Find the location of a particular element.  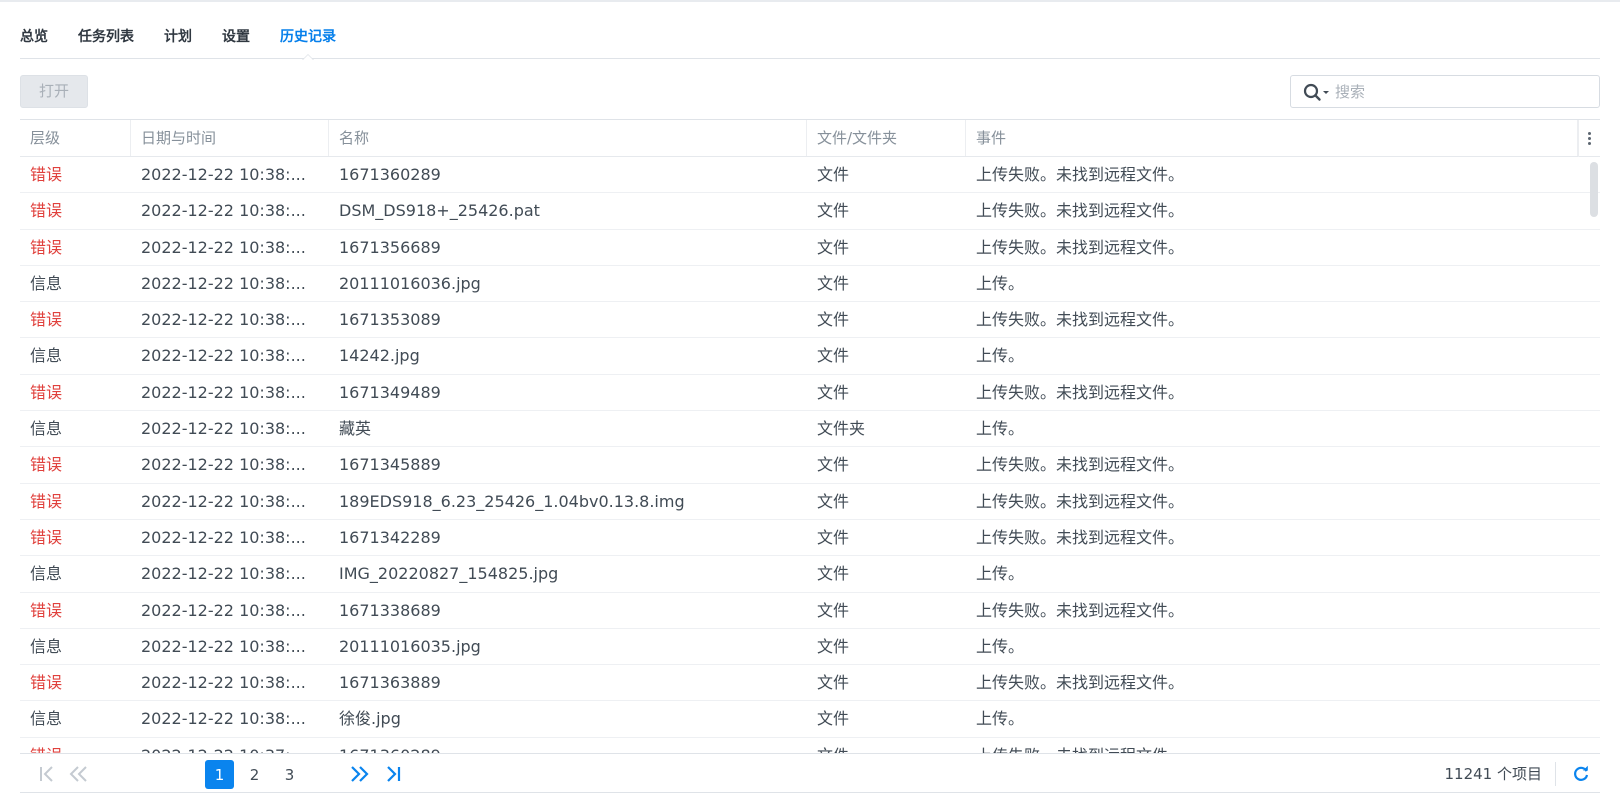

search-box is located at coordinates (1445, 91).